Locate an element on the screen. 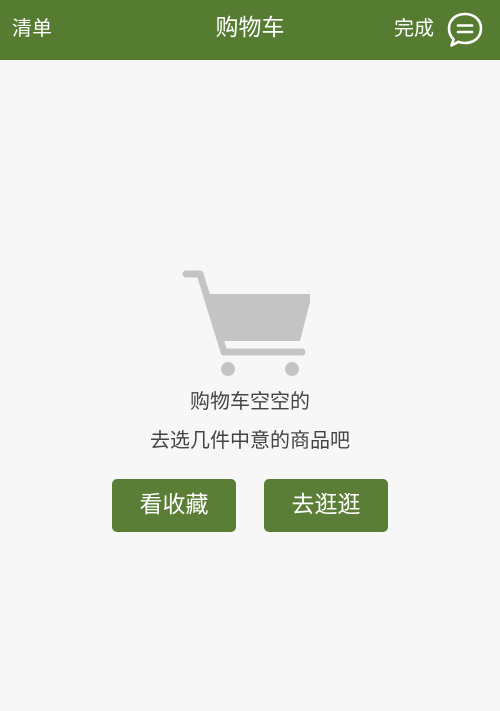 This screenshot has width=500, height=711. shopping-cart-icon is located at coordinates (246, 323).